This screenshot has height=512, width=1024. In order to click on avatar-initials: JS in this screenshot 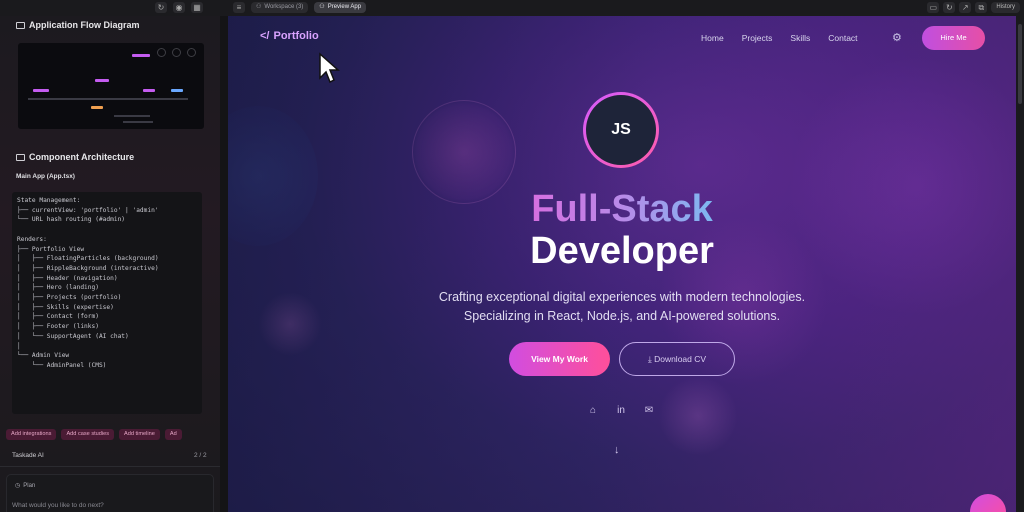, I will do `click(621, 130)`.